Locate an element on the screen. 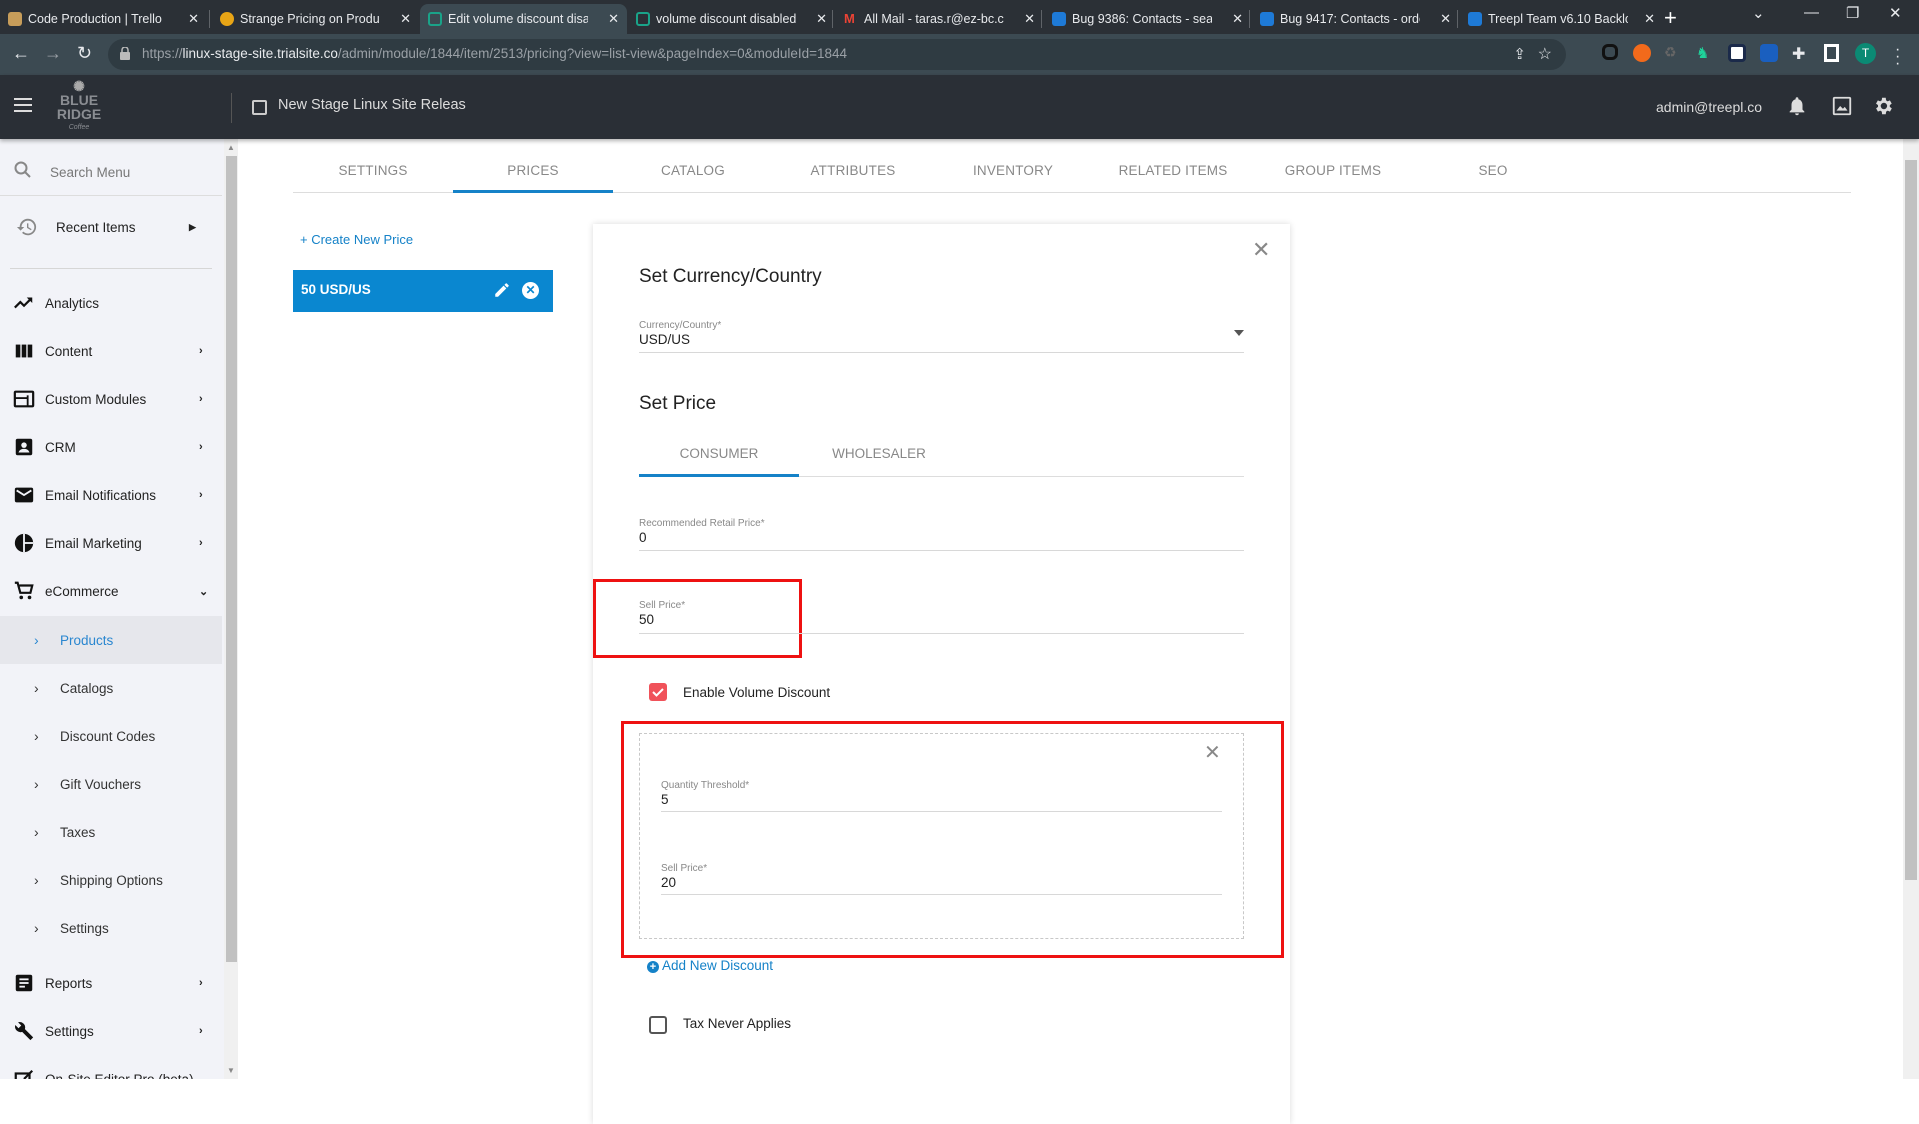 This screenshot has width=1919, height=1124. tab-related-items: RELATED ITEMS is located at coordinates (1173, 171).